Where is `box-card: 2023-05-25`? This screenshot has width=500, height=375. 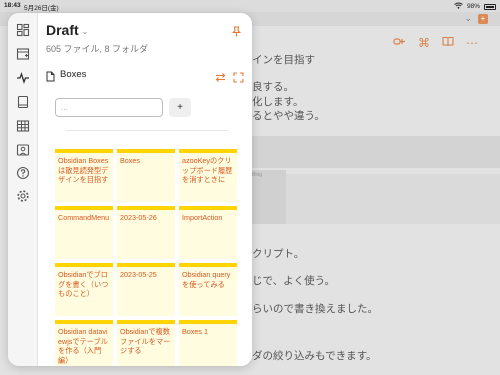
box-card: 2023-05-25 is located at coordinates (146, 289).